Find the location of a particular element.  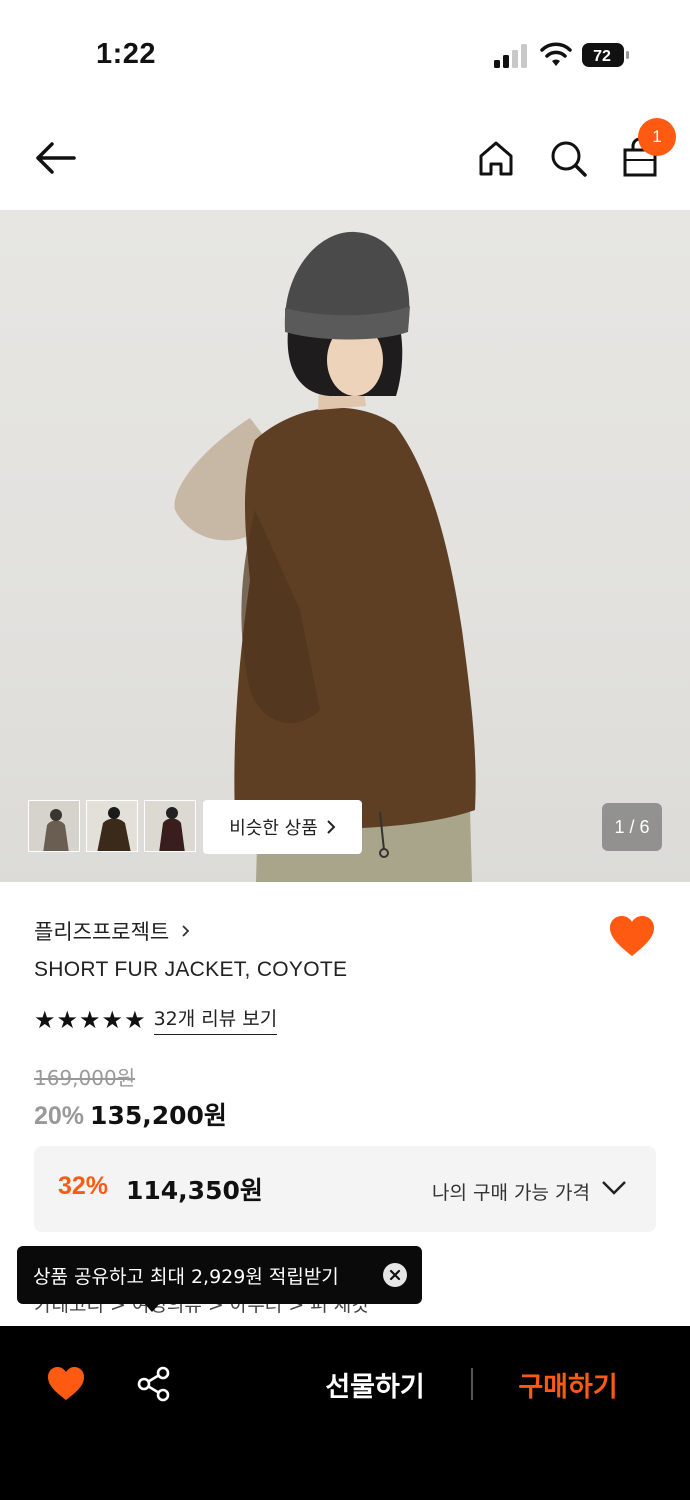

battery-level: 72 is located at coordinates (602, 56).